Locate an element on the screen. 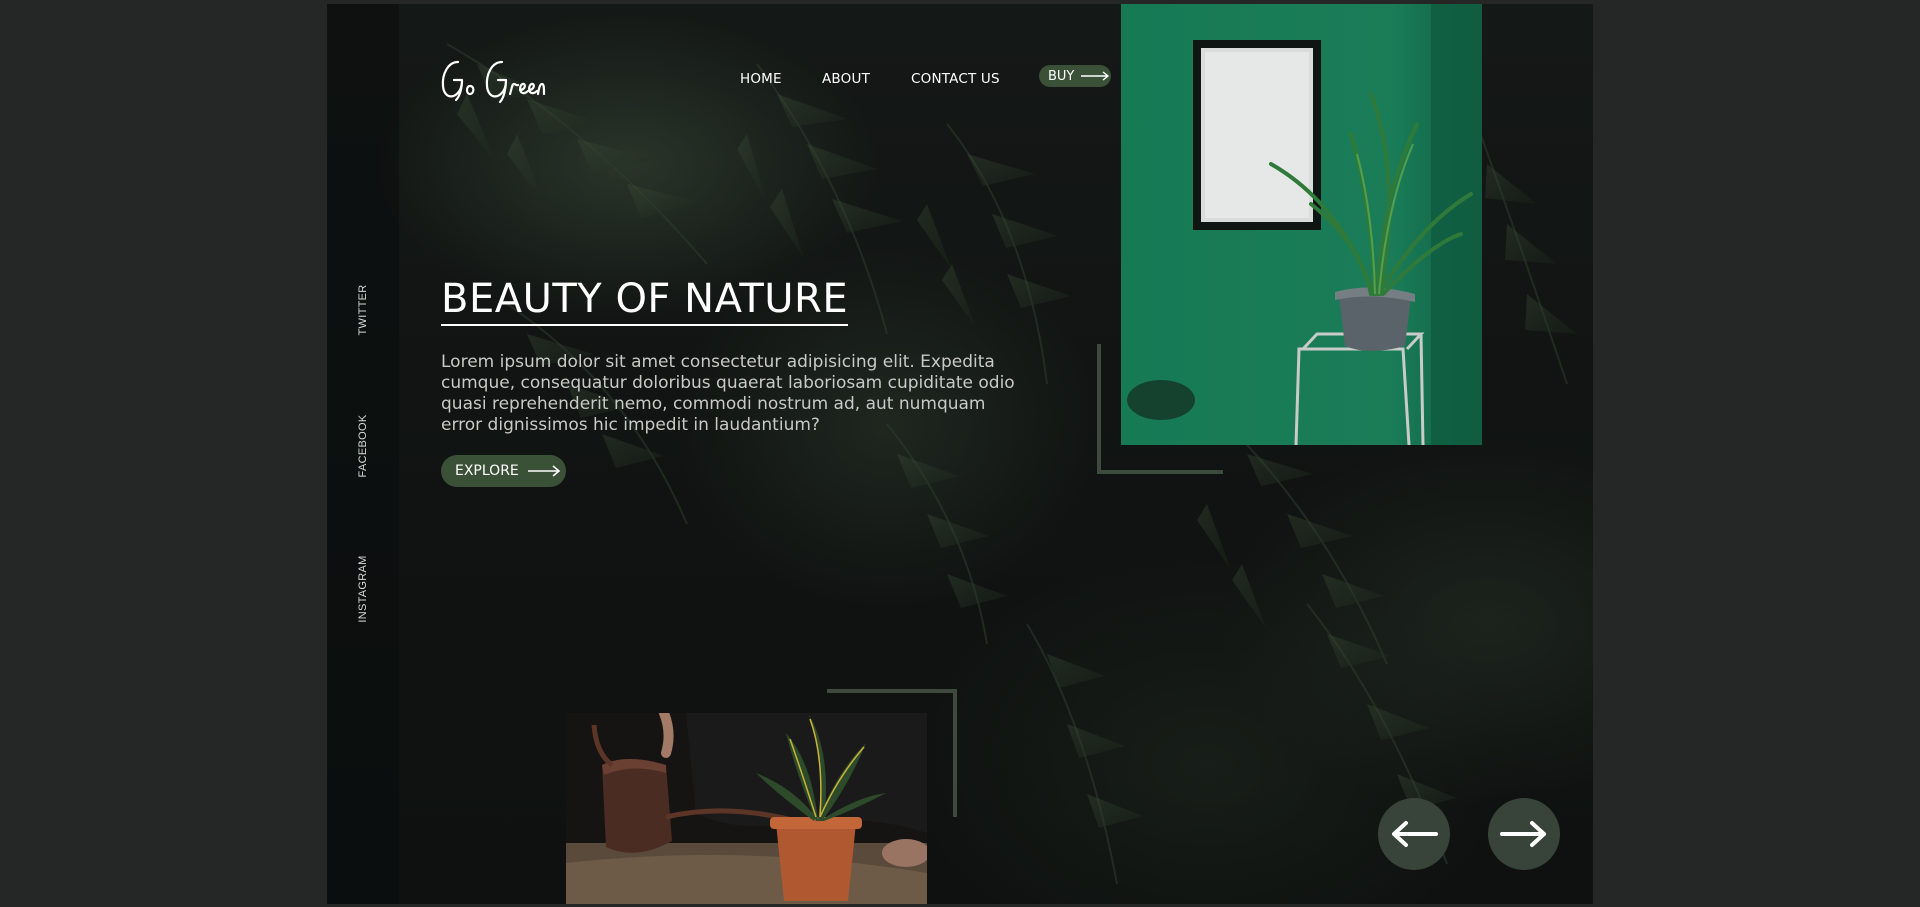 This screenshot has height=907, width=1920. watering-plant-photo is located at coordinates (746, 808).